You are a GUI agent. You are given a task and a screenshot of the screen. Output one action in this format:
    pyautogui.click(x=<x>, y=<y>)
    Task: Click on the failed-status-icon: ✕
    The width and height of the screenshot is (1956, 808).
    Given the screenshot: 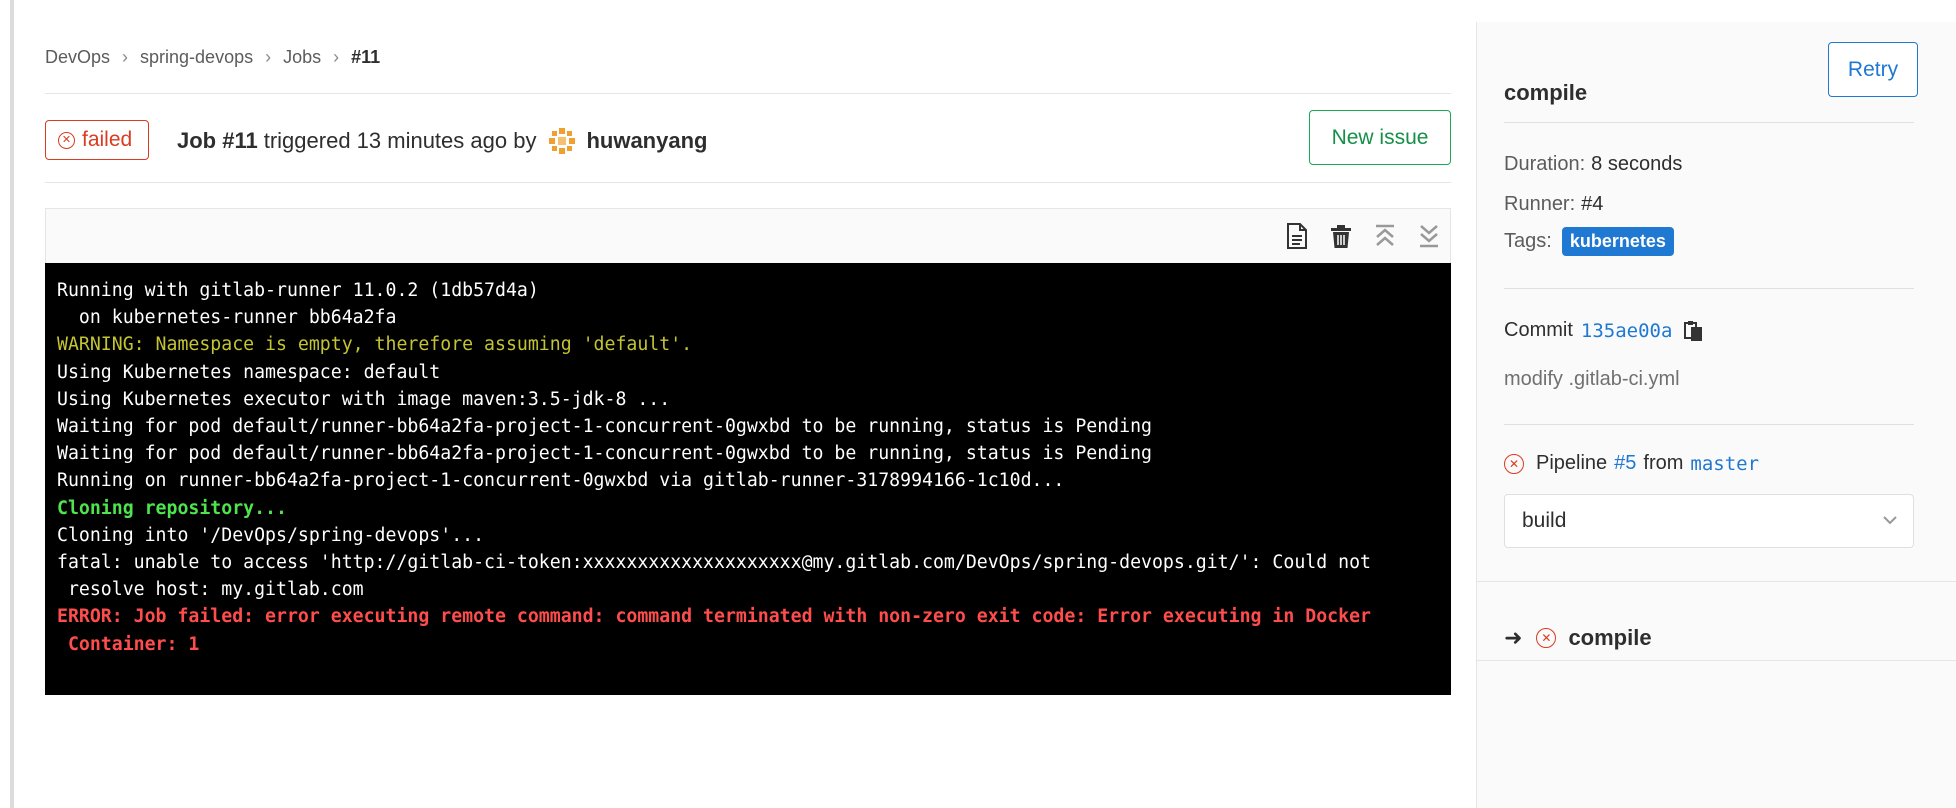 What is the action you would take?
    pyautogui.click(x=66, y=140)
    